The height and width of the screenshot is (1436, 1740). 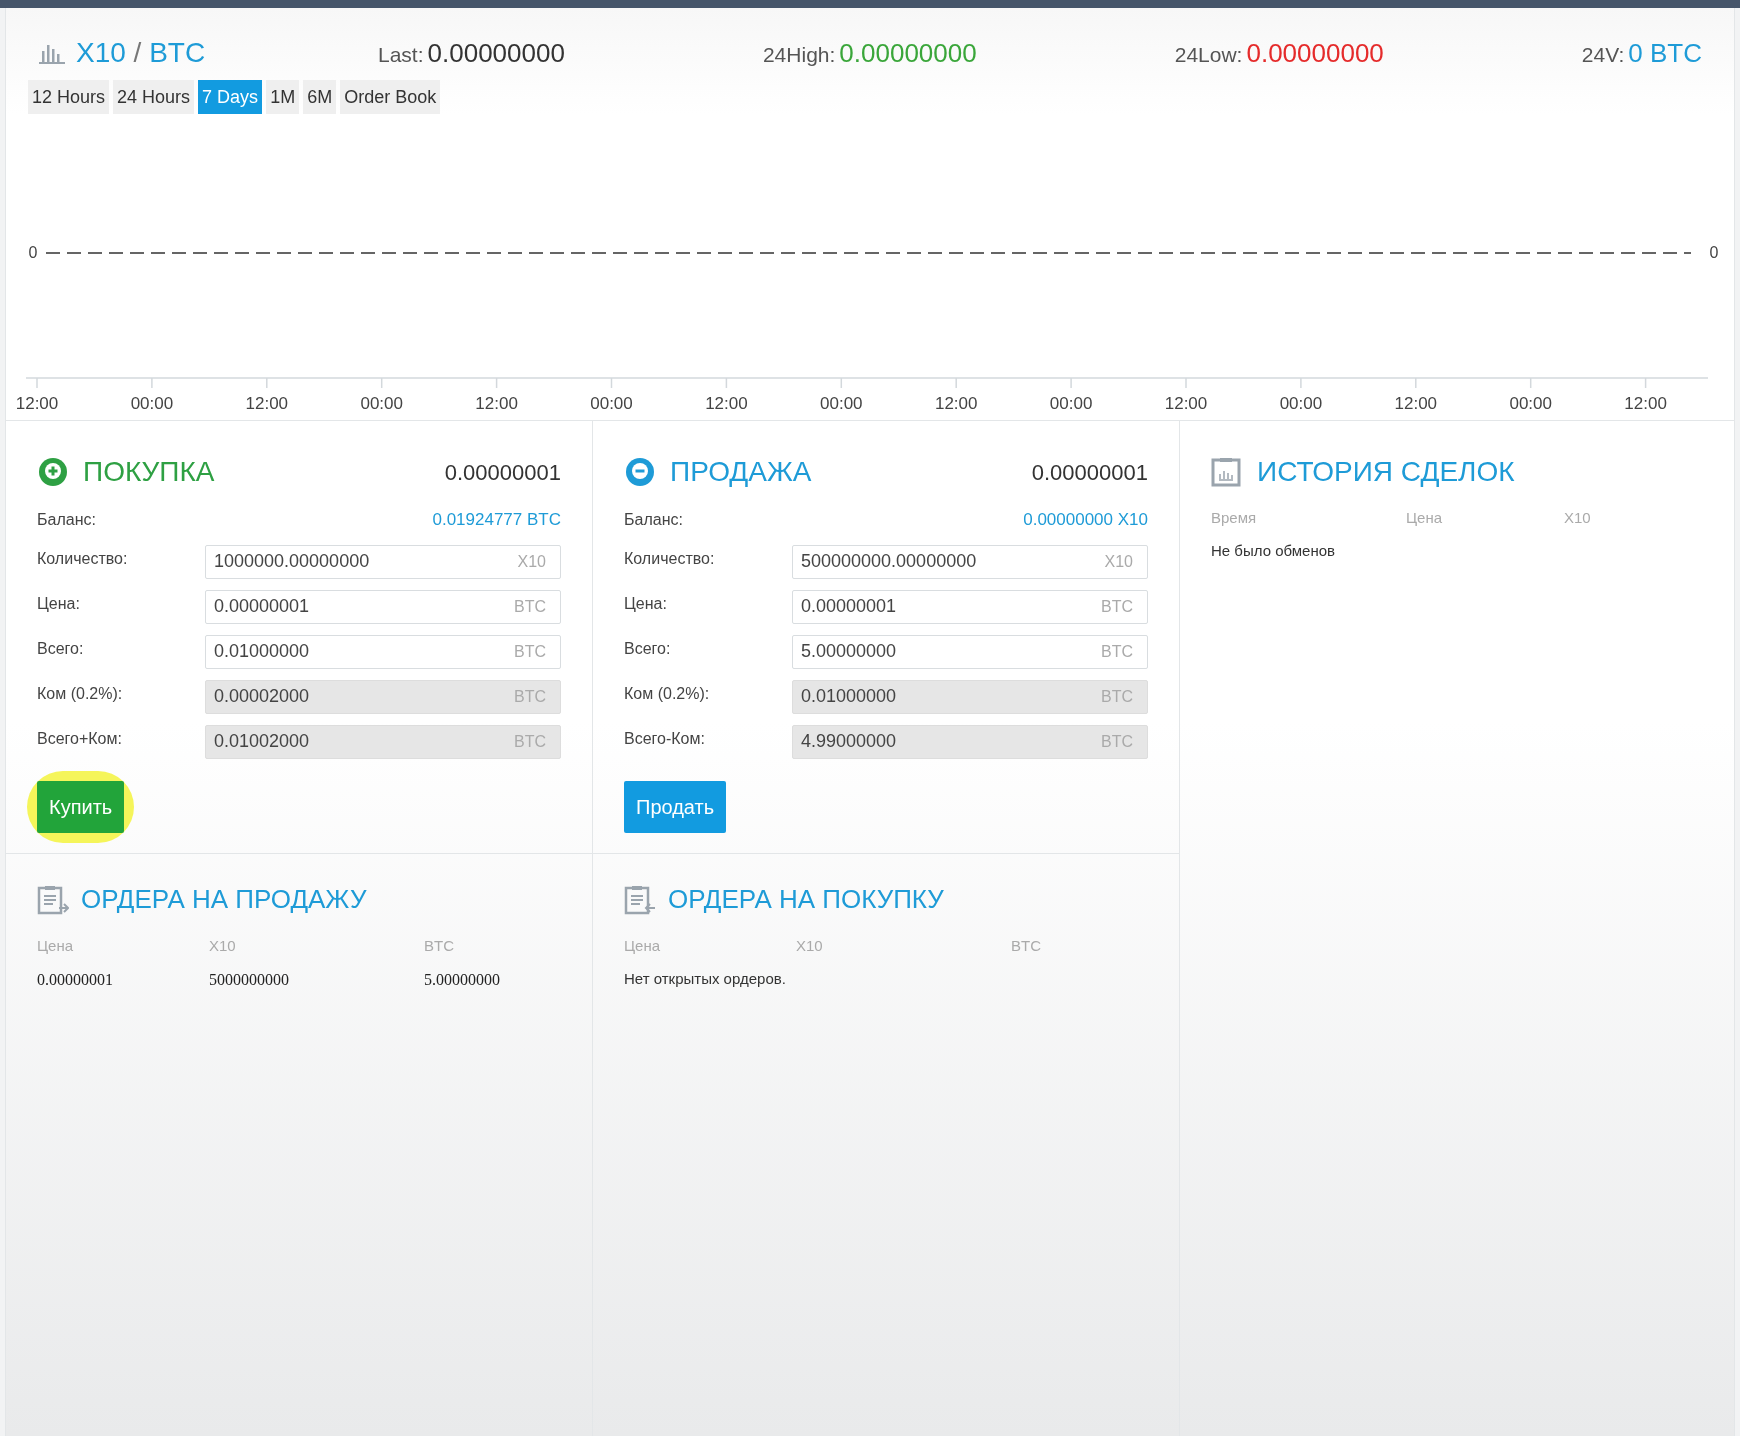 I want to click on column-header: Время, so click(x=1234, y=518).